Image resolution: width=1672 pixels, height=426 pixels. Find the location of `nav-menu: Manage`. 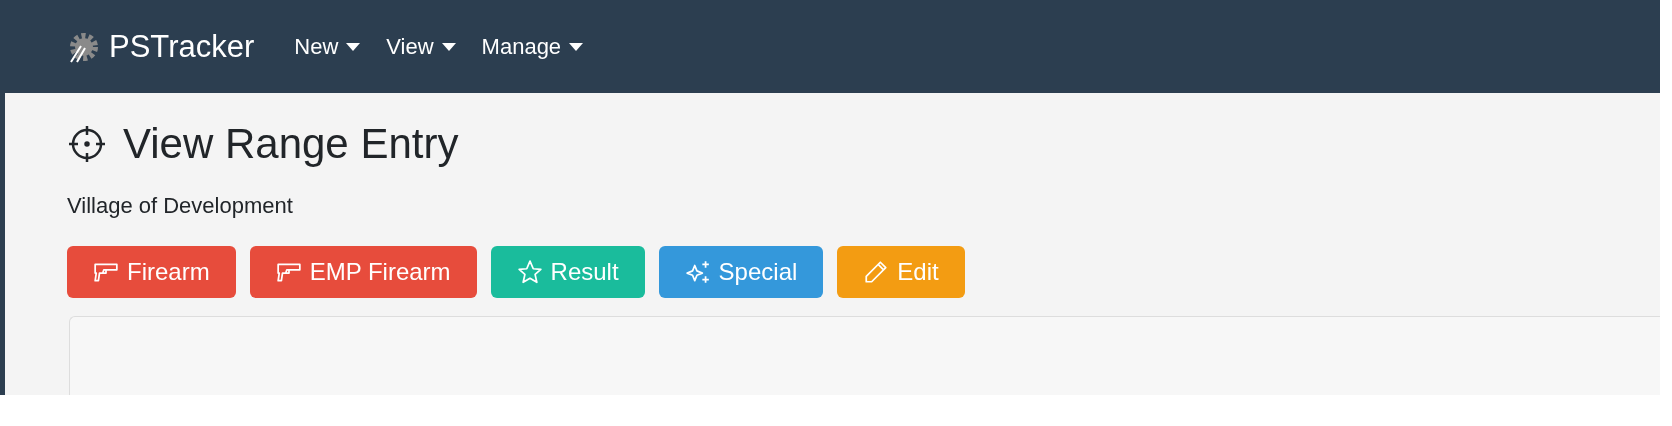

nav-menu: Manage is located at coordinates (532, 46).